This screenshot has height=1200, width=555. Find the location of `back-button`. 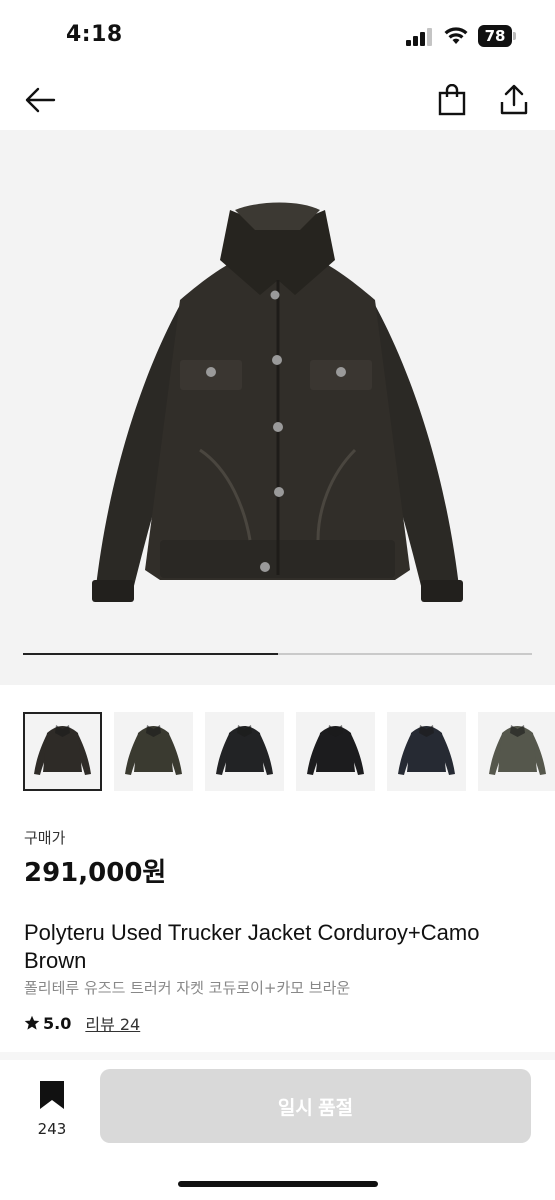

back-button is located at coordinates (40, 100).